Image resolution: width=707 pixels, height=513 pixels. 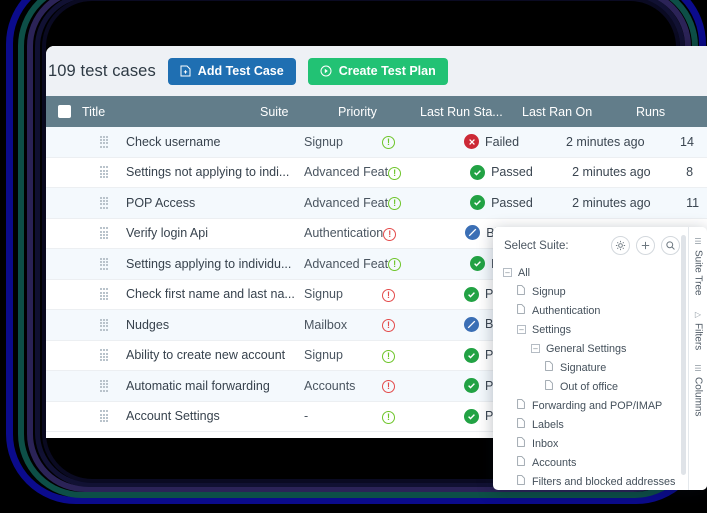 I want to click on column-header-runs: Runs, so click(x=671, y=112).